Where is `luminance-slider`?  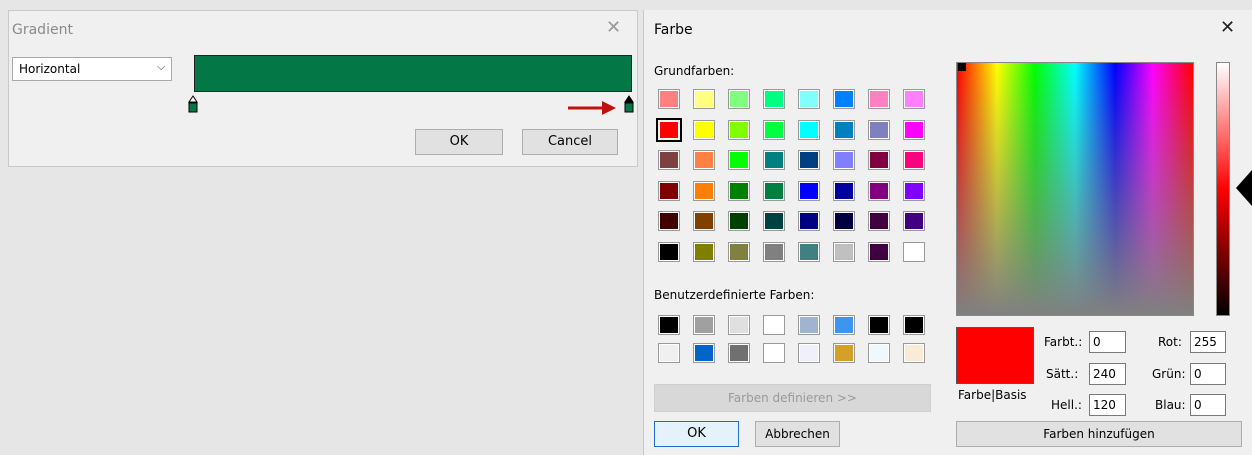
luminance-slider is located at coordinates (1223, 189).